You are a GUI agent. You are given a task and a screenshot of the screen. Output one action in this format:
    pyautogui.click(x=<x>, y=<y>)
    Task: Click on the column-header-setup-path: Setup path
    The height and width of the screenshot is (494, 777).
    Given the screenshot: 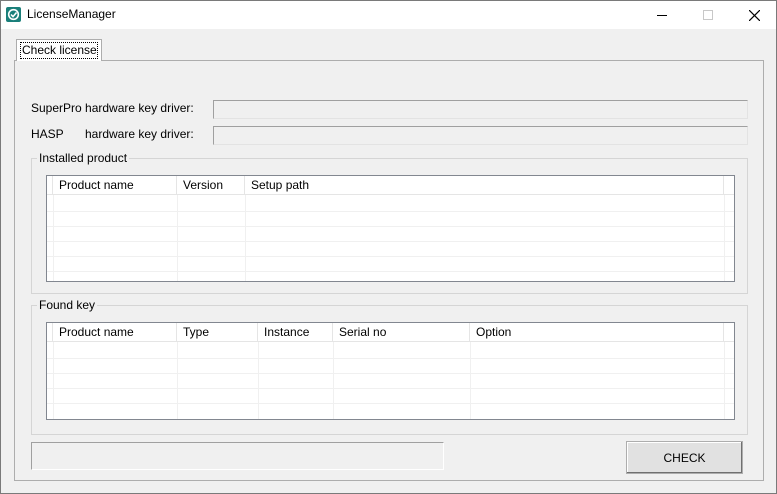 What is the action you would take?
    pyautogui.click(x=484, y=185)
    